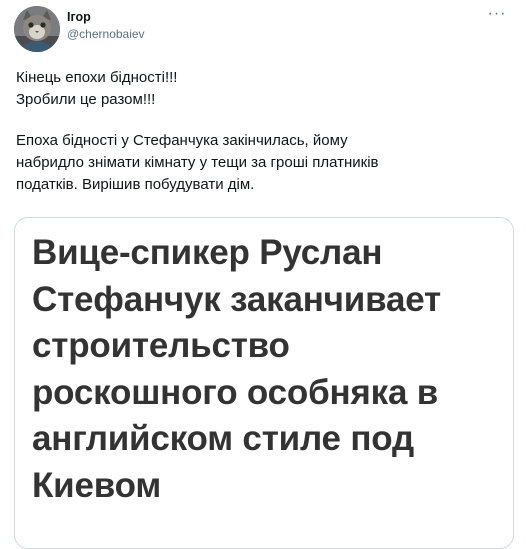  I want to click on more-dots-icon: ···, so click(497, 13).